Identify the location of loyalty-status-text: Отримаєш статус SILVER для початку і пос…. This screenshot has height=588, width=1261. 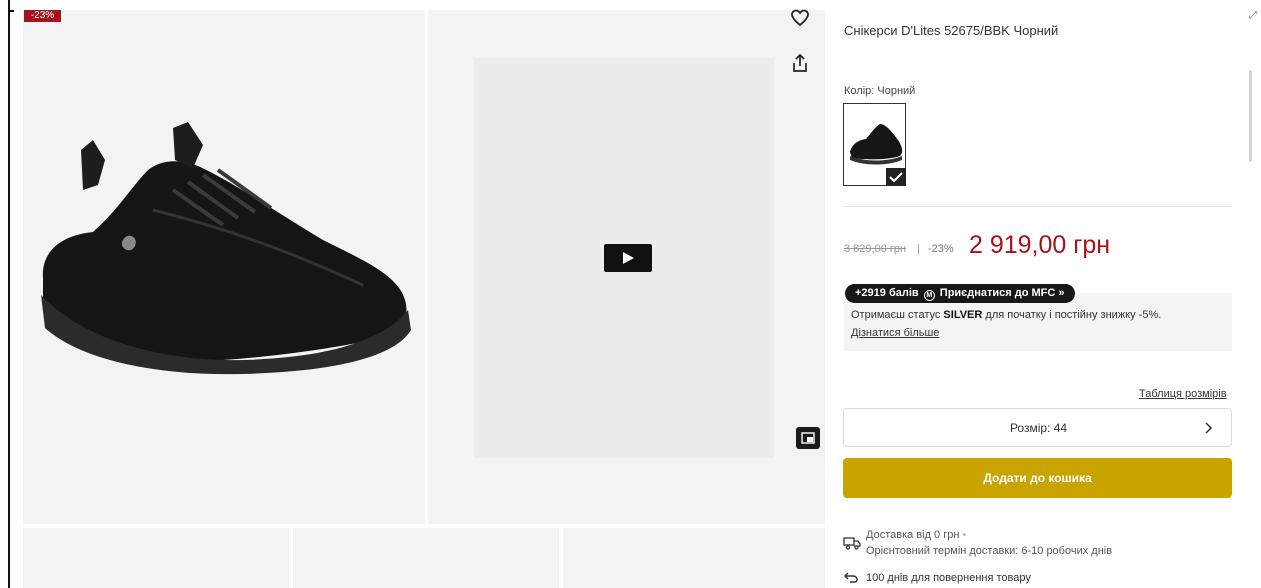
(1006, 315).